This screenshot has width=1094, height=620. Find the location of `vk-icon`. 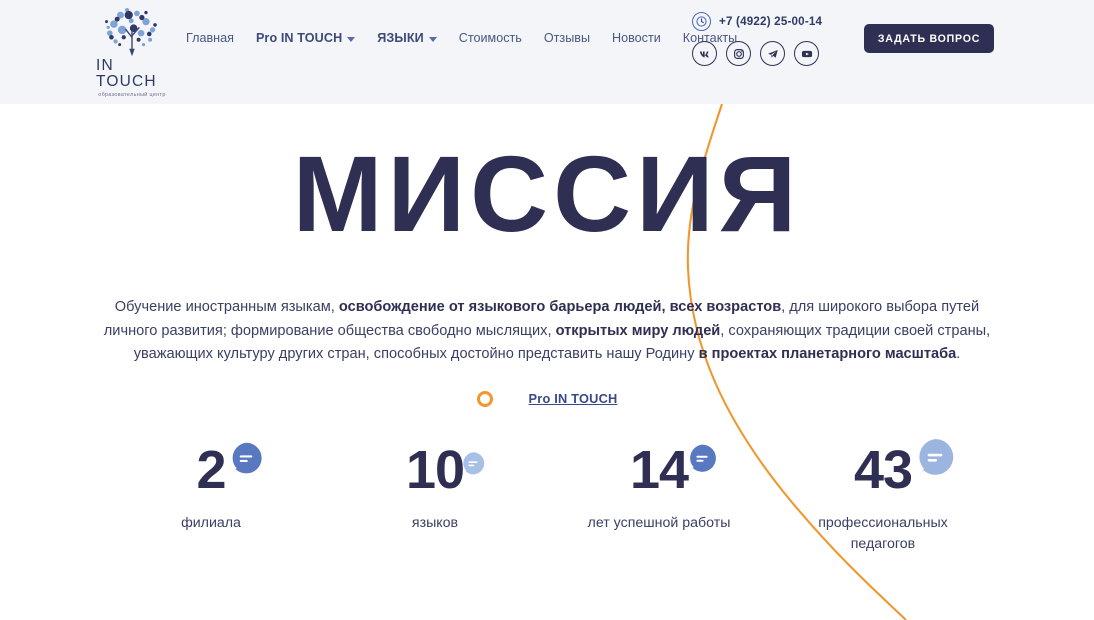

vk-icon is located at coordinates (704, 53).